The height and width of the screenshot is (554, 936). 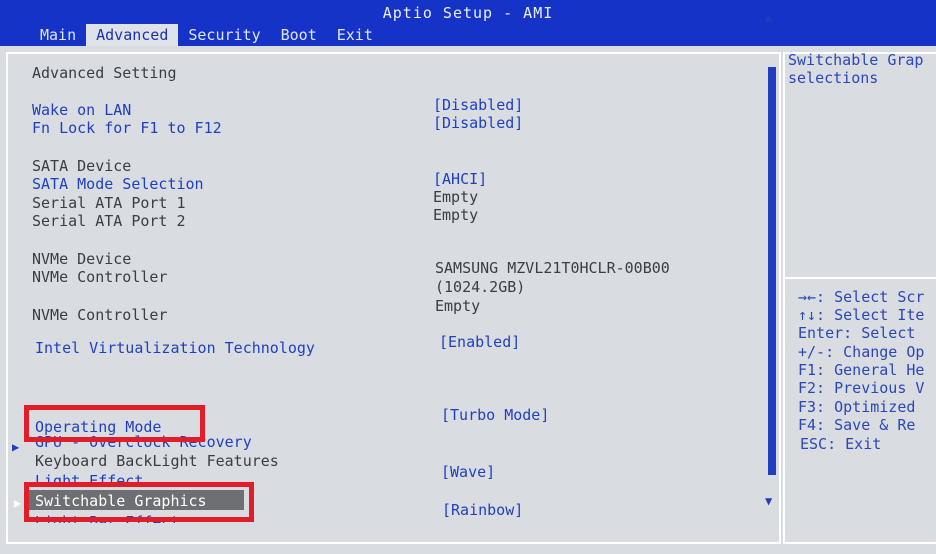 What do you see at coordinates (482, 510) in the screenshot?
I see `light-bar-effect-value: [Rainbow]` at bounding box center [482, 510].